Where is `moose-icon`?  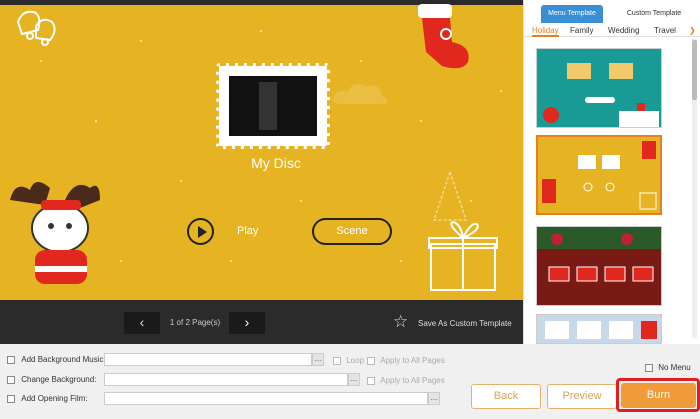
moose-icon is located at coordinates (55, 232).